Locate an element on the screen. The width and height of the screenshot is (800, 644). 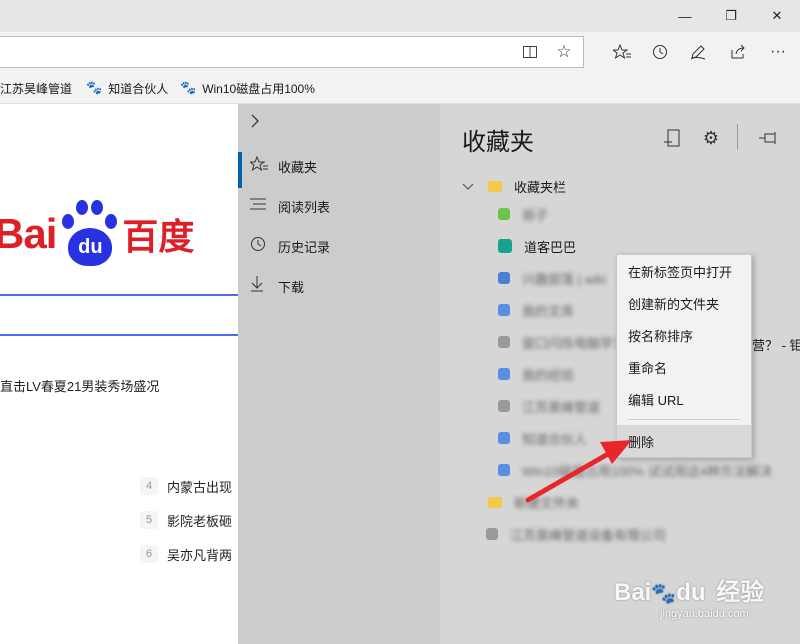
favorite-label: 兴趣部落 | wiki is located at coordinates (564, 279).